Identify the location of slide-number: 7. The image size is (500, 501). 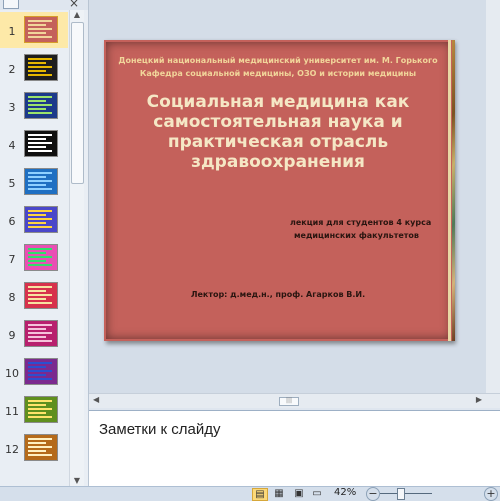
(12, 259).